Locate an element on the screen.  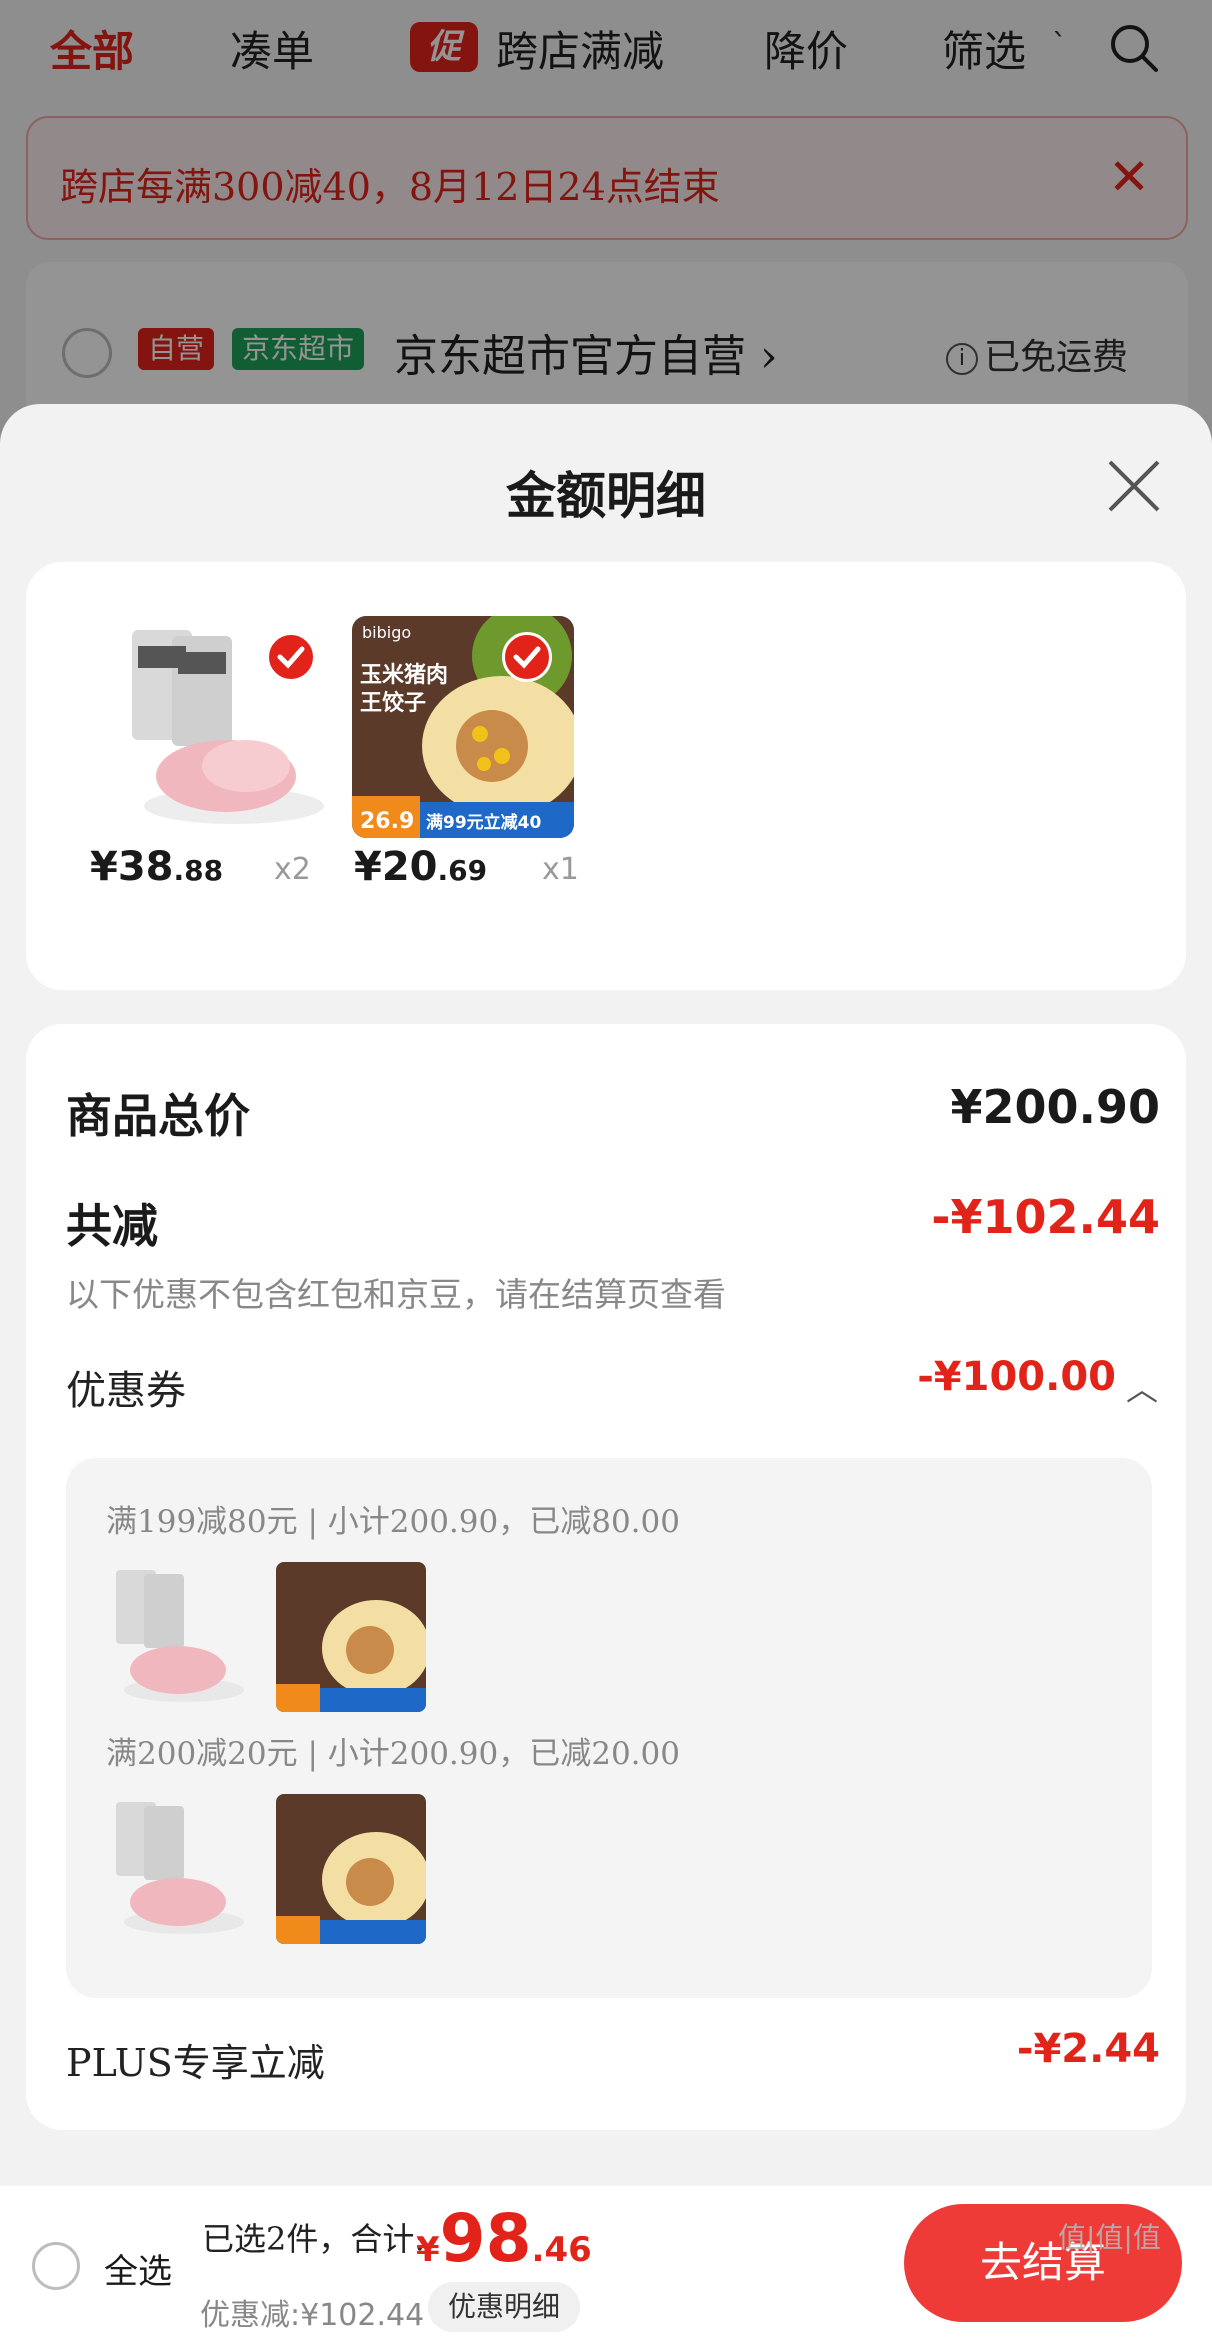
total-reduce-label: 共减 is located at coordinates (112, 1226).